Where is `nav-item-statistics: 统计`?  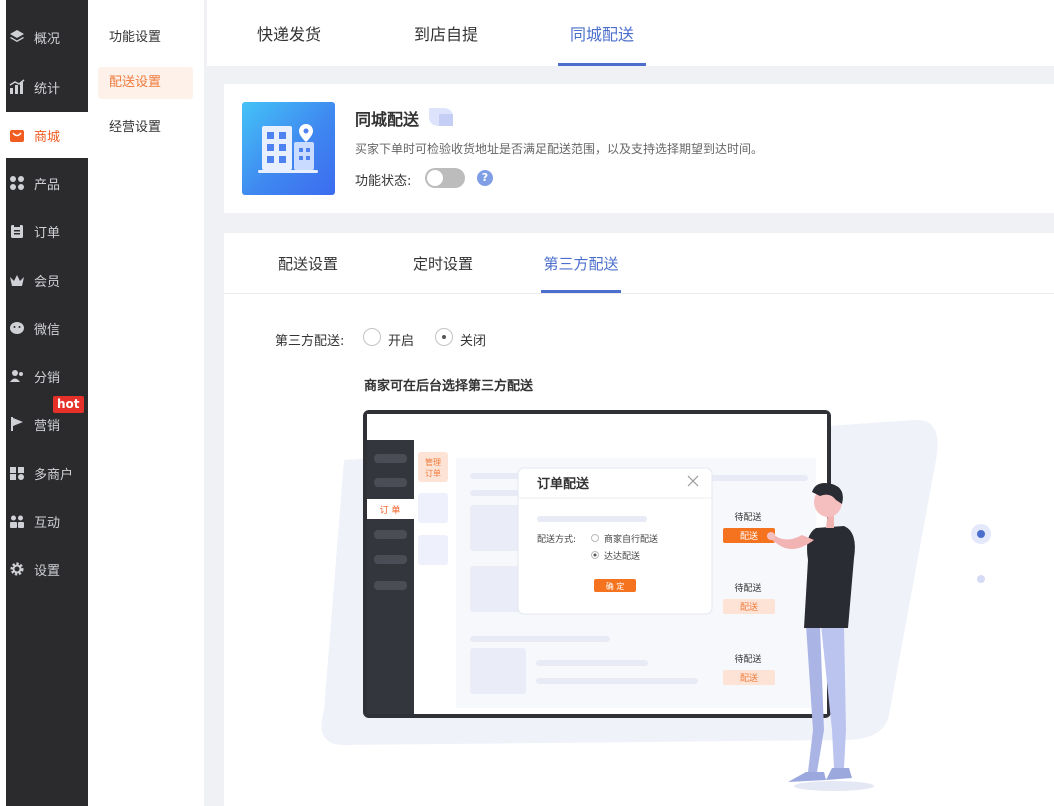 nav-item-statistics: 统计 is located at coordinates (47, 87).